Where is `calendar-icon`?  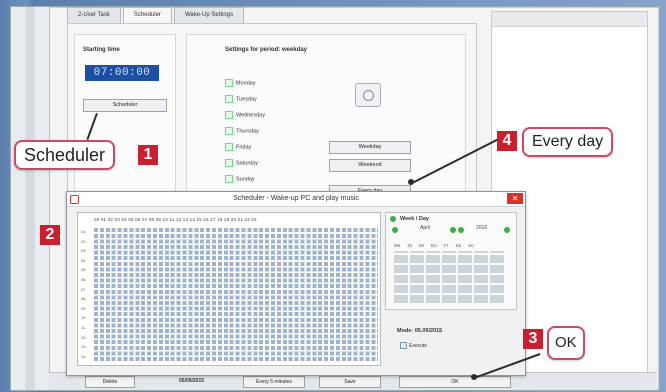 calendar-icon is located at coordinates (393, 219).